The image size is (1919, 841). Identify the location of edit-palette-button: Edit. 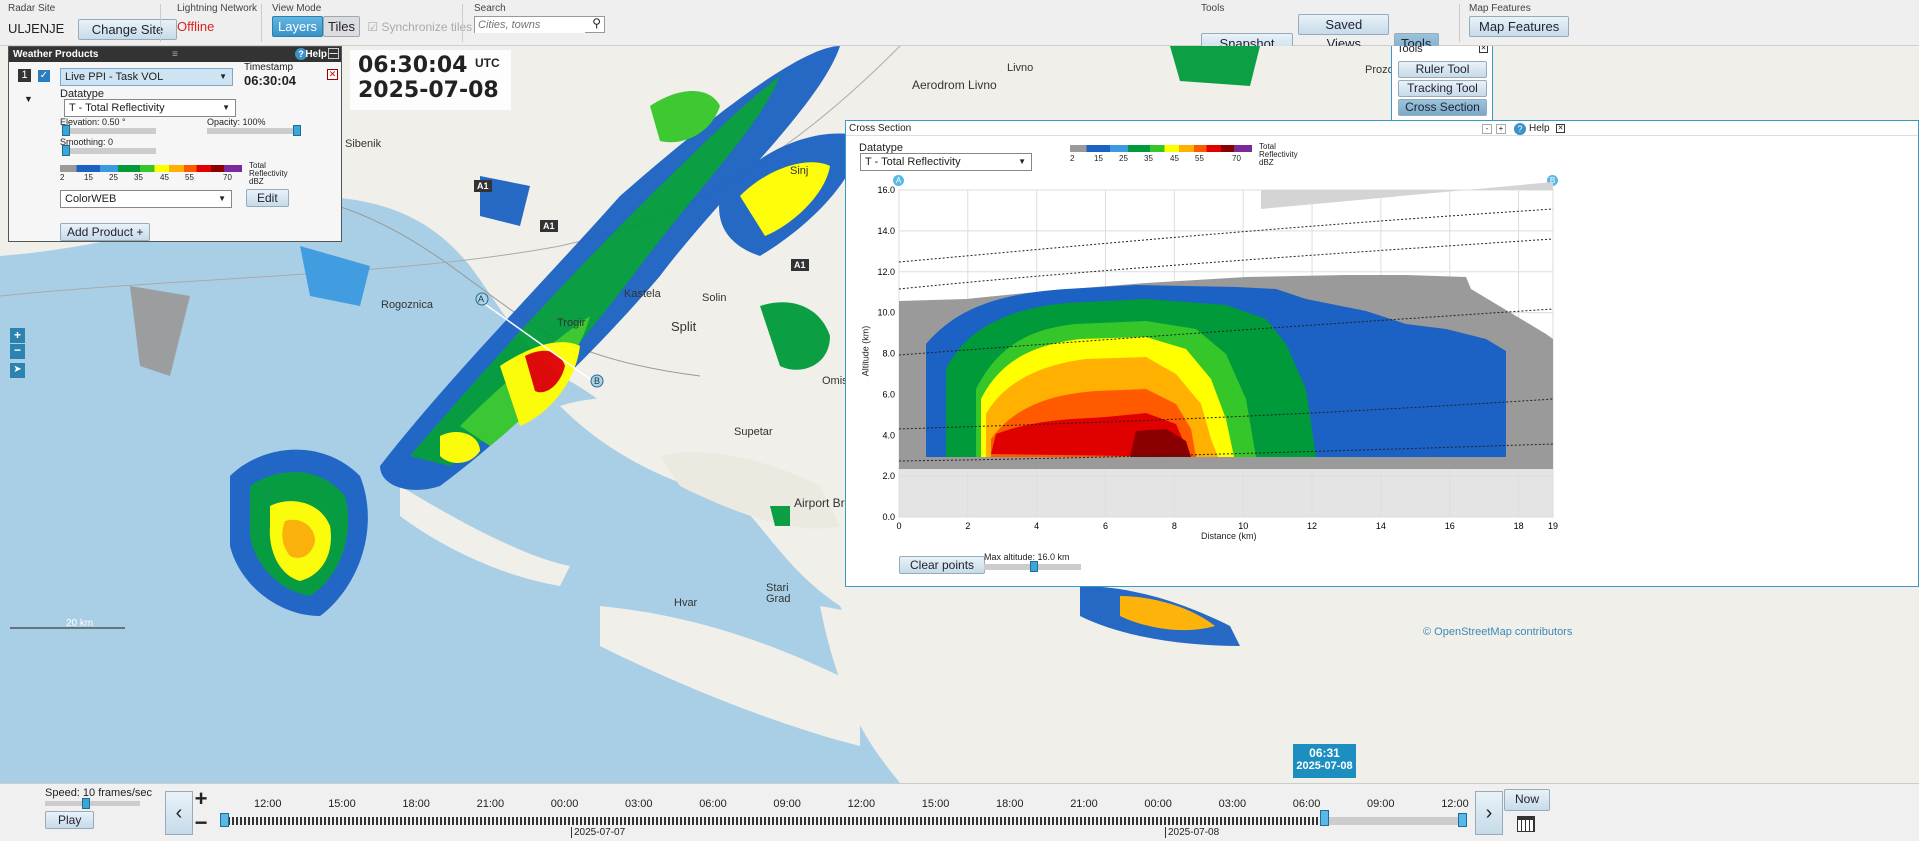
(267, 198).